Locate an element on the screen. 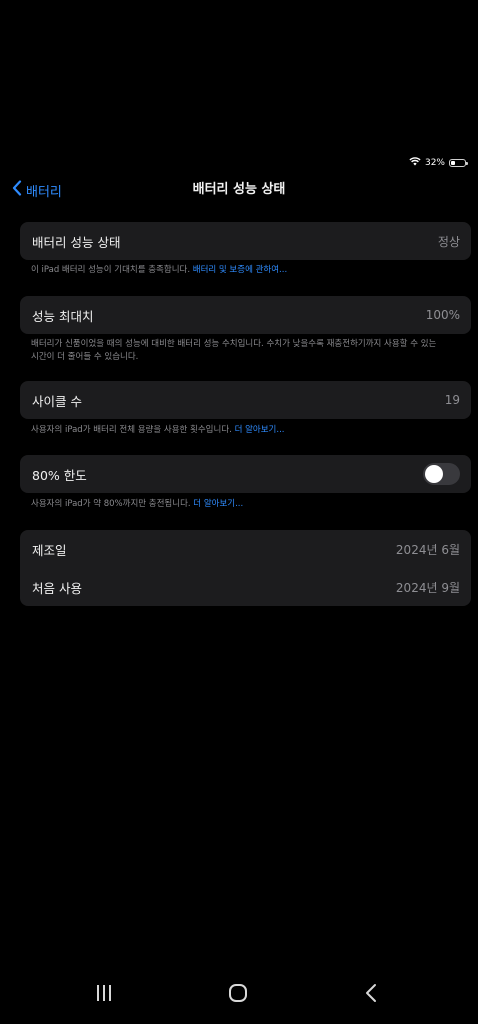 Image resolution: width=478 pixels, height=1024 pixels. recents-icon is located at coordinates (104, 995).